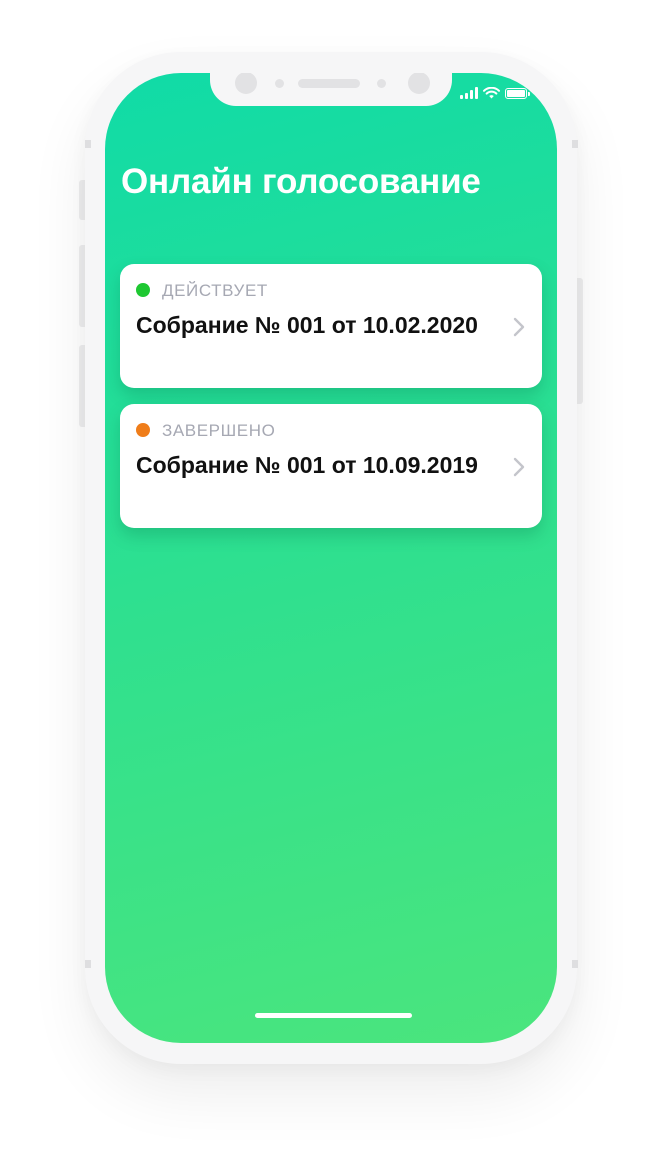 This screenshot has height=1174, width=663. I want to click on wifi-icon, so click(491, 93).